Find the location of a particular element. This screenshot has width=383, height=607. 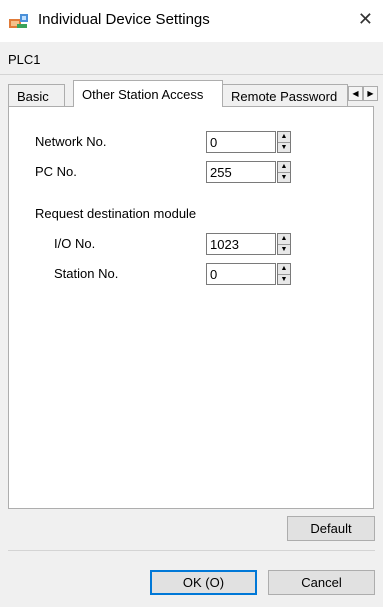

pc-no-label: PC No. is located at coordinates (56, 171).